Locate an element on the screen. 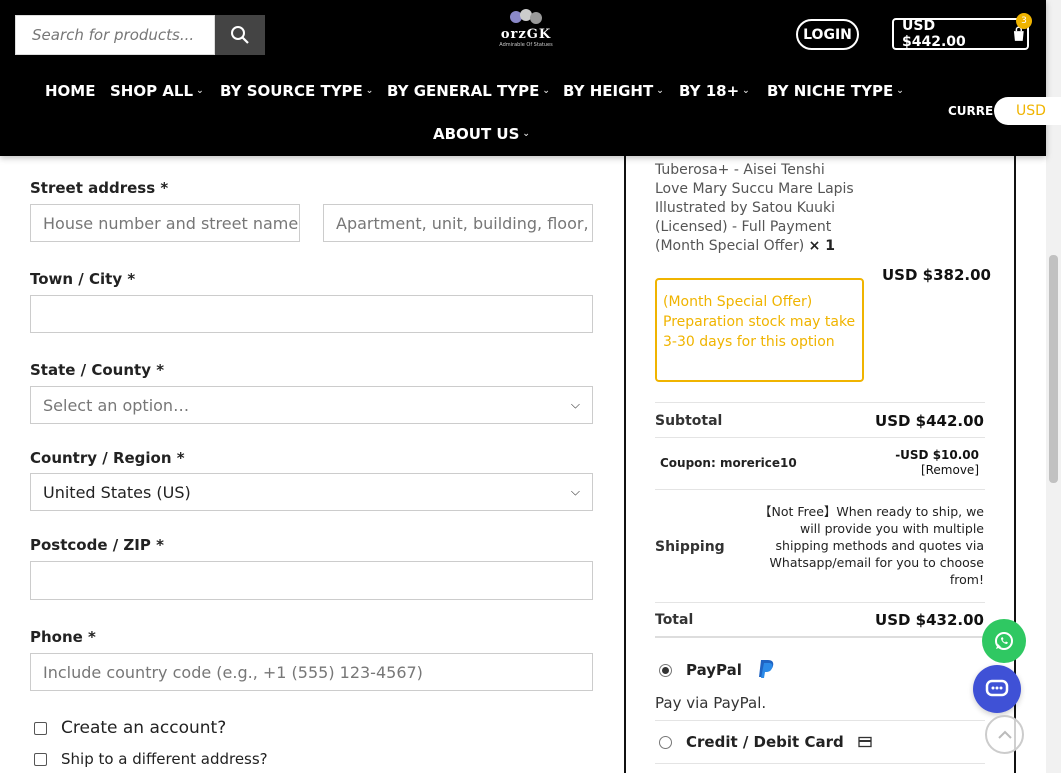  street-address-input: House number and street name is located at coordinates (165, 223).